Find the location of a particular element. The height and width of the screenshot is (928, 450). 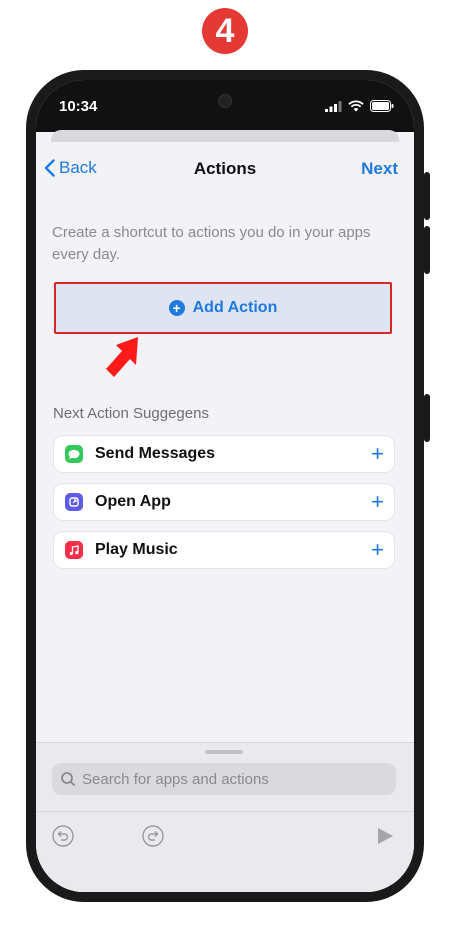

suggestion-label: Open App is located at coordinates (133, 501).